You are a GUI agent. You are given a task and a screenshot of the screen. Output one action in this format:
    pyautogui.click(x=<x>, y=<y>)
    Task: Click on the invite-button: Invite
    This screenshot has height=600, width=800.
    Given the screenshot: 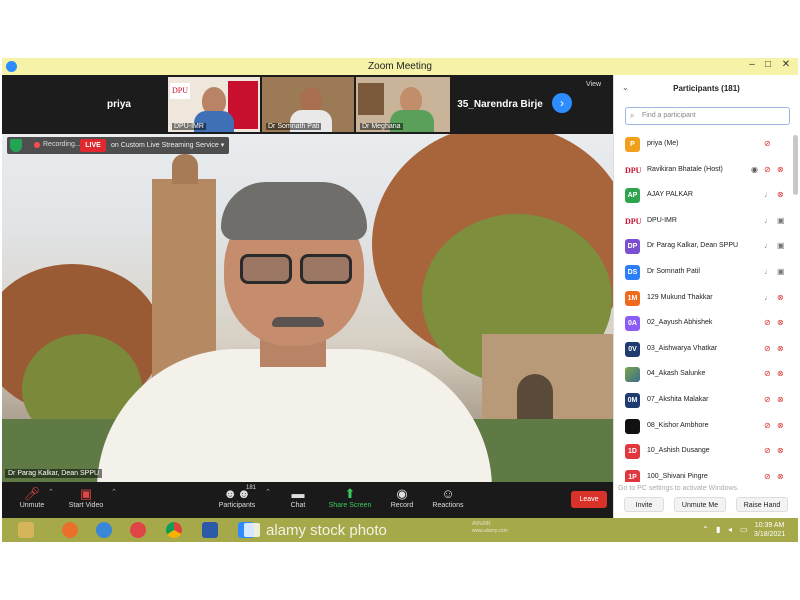 What is the action you would take?
    pyautogui.click(x=644, y=504)
    